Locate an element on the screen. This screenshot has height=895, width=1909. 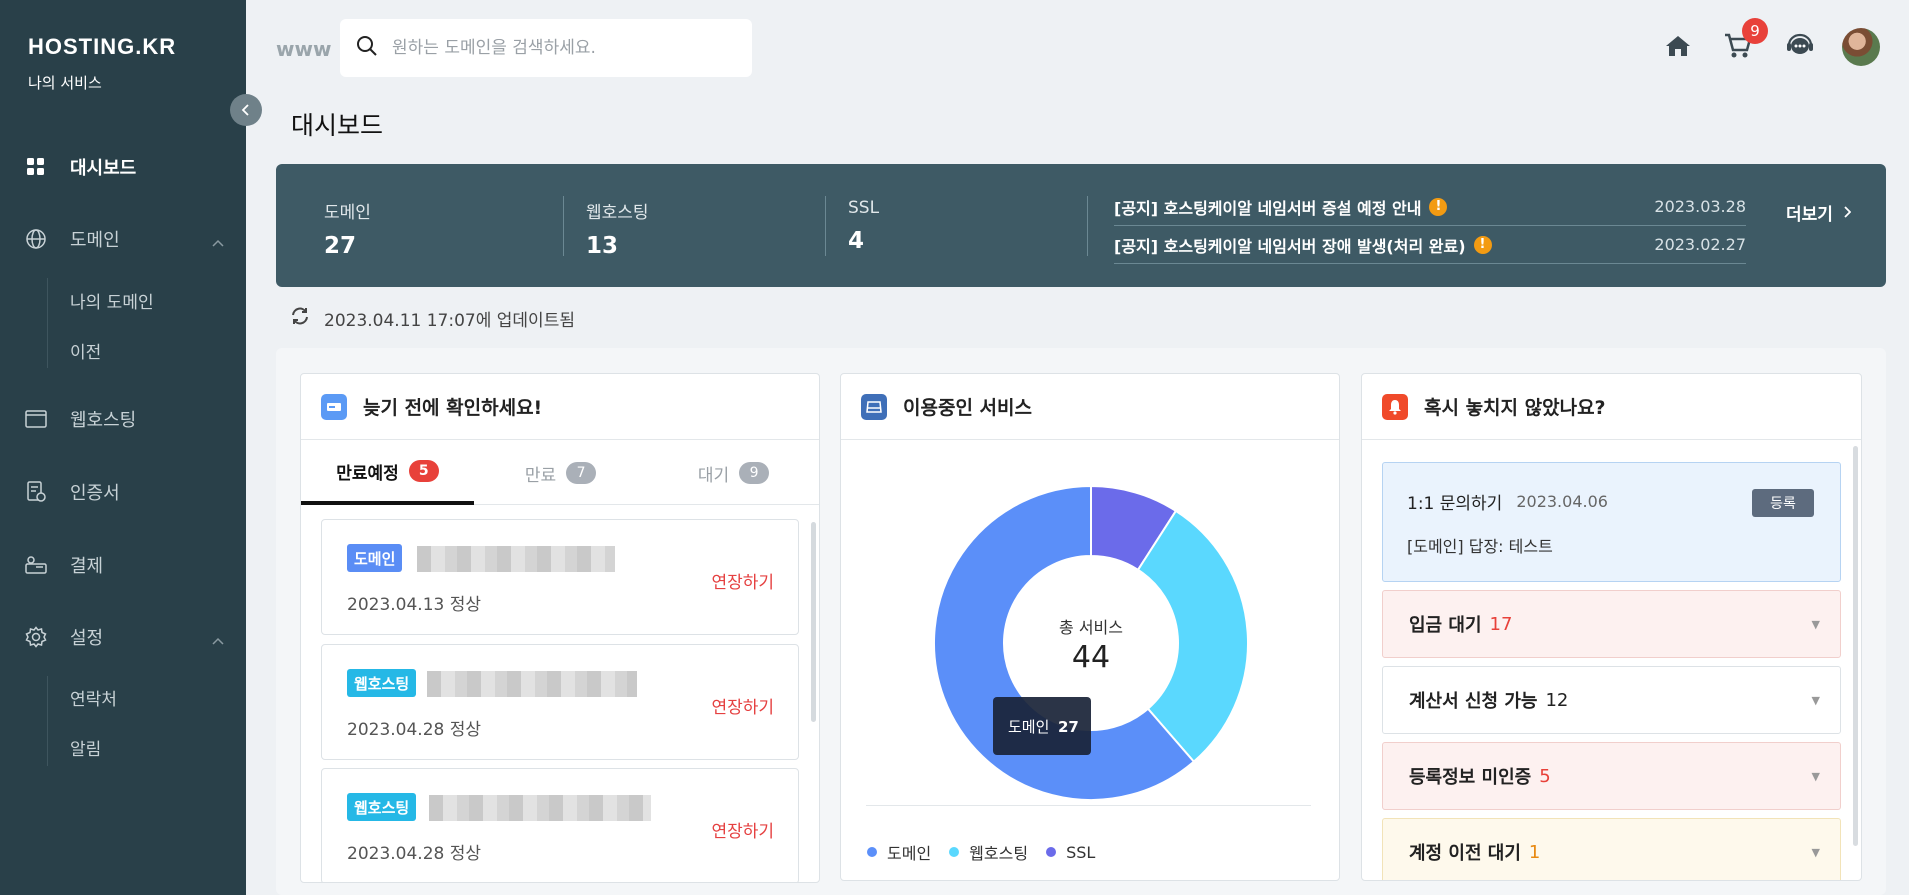
alert-label: 계산서 신청 가능 is located at coordinates (1473, 701).